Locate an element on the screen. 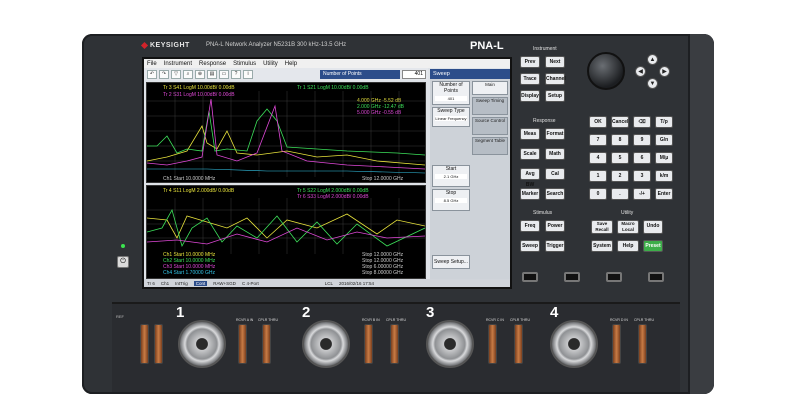  port-3-connector is located at coordinates (450, 344).